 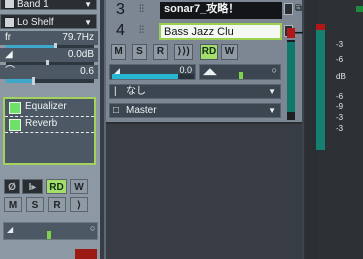 What do you see at coordinates (221, 10) in the screenshot?
I see `prev-track-name: sonar7_攻略！` at bounding box center [221, 10].